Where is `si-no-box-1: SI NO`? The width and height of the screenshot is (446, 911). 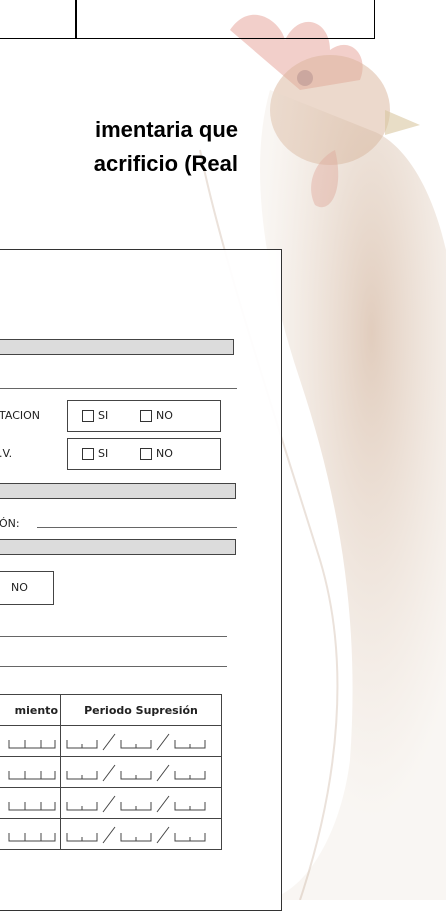 si-no-box-1: SI NO is located at coordinates (144, 416).